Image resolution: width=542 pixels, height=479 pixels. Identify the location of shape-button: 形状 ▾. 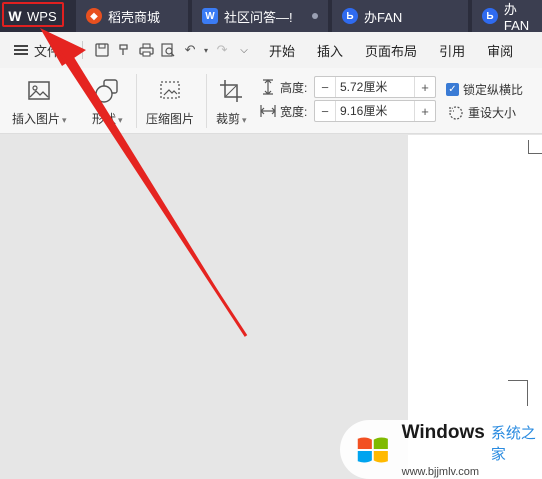
(107, 102).